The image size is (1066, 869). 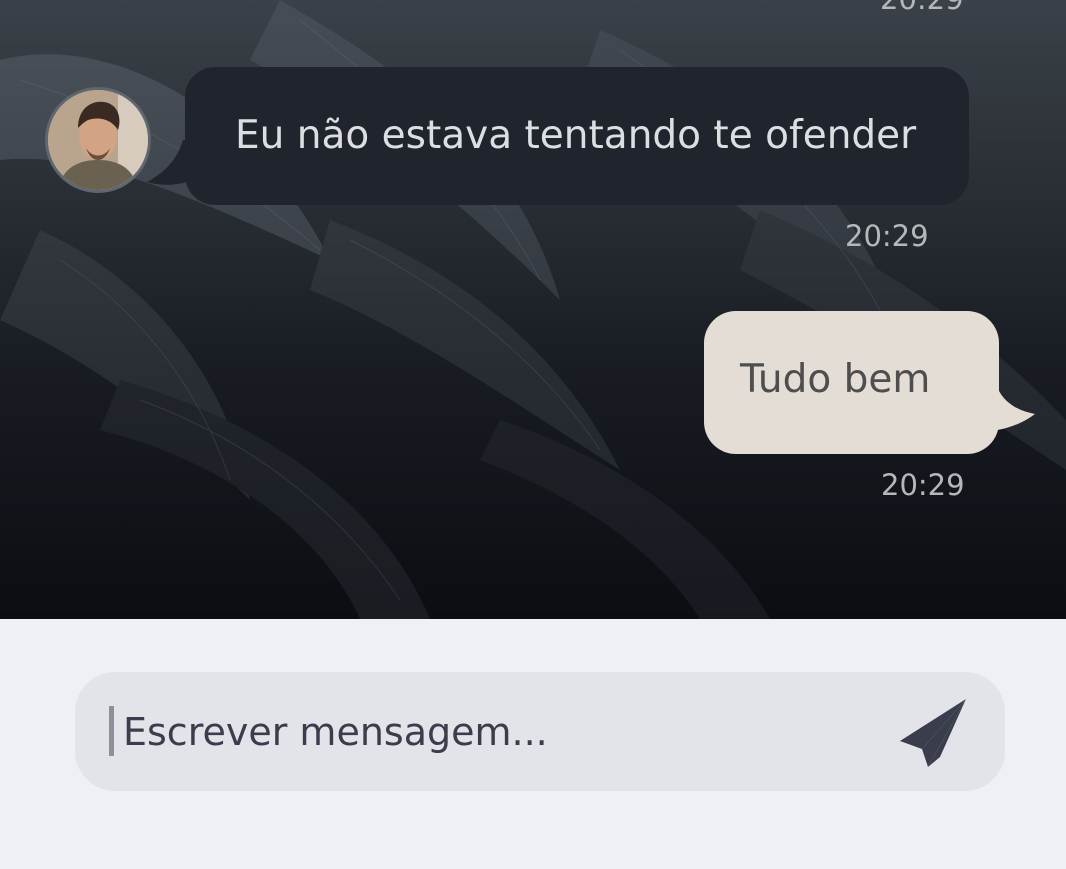 I want to click on message-input, so click(x=503, y=732).